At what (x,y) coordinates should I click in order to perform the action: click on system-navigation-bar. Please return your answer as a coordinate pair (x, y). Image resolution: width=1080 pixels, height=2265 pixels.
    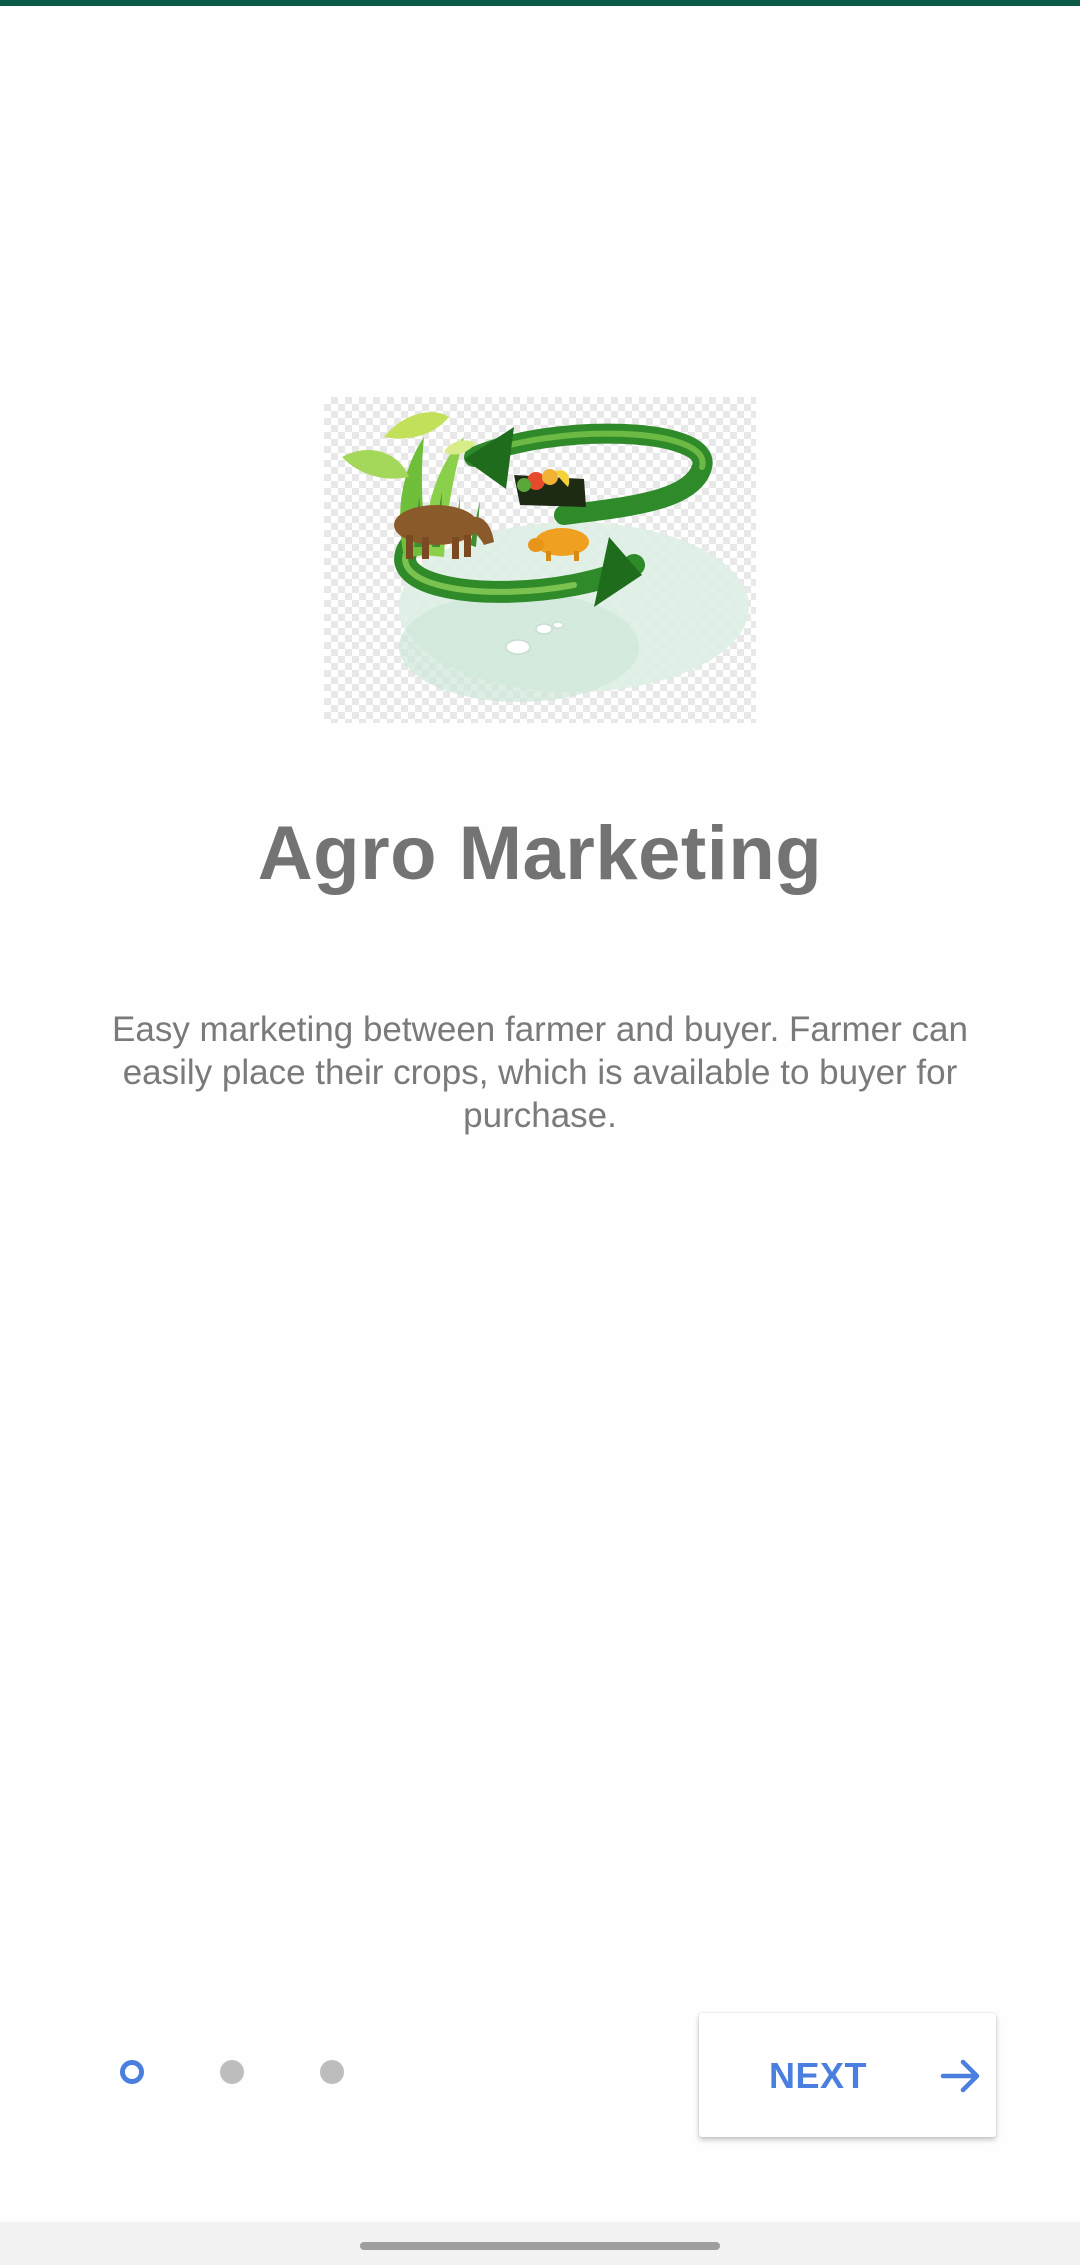
    Looking at the image, I should click on (540, 2243).